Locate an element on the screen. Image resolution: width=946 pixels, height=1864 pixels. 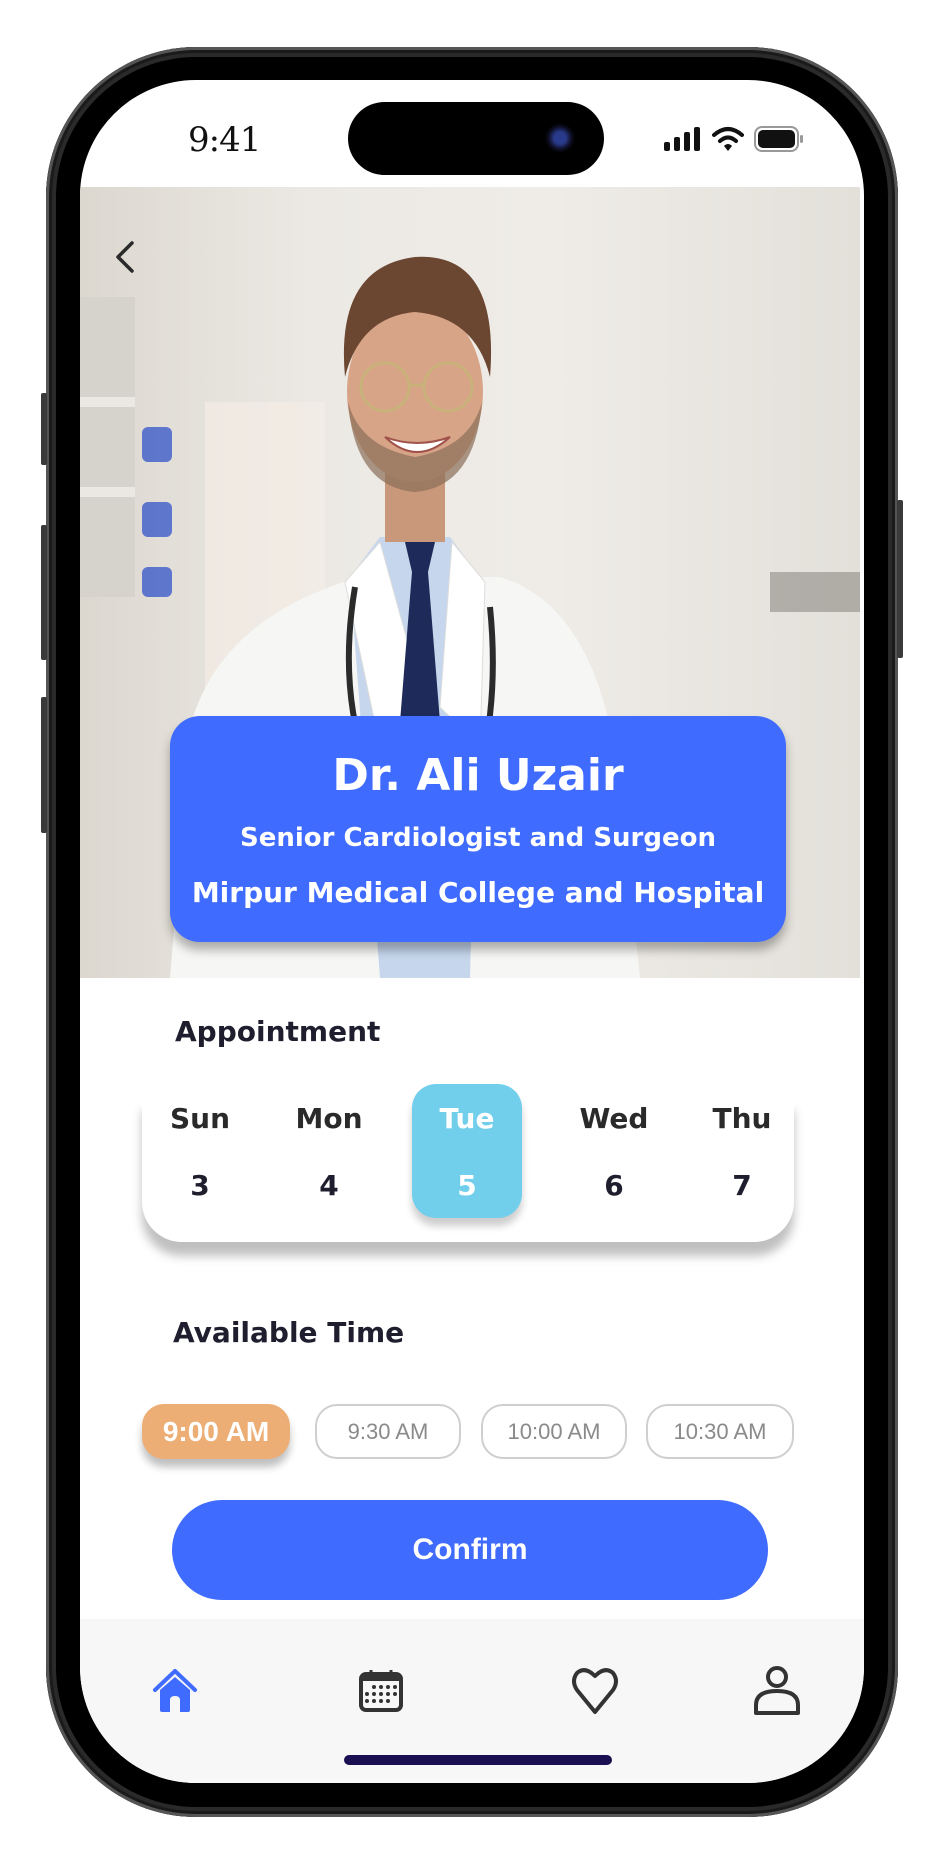
doctor-hospital: Mirpur Medical College and Hospital is located at coordinates (478, 892).